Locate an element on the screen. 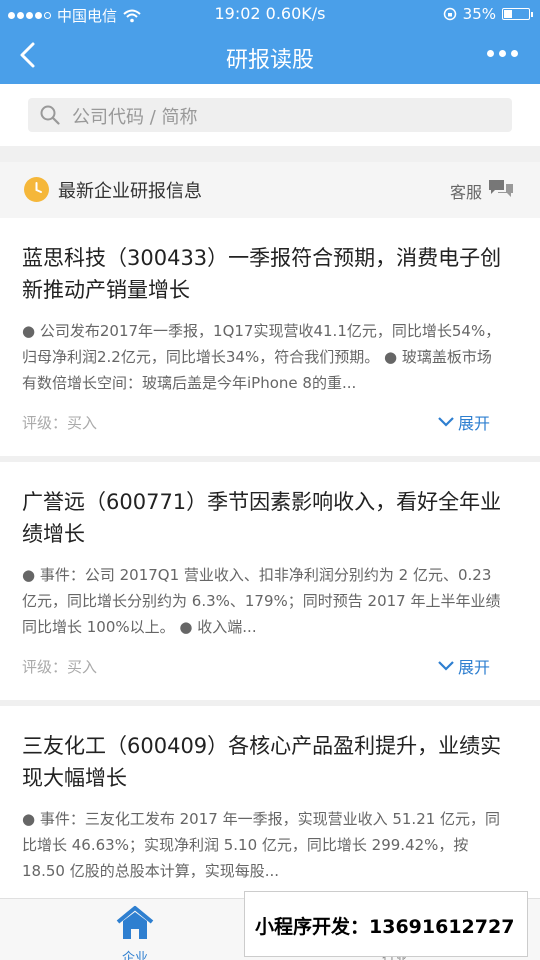 The height and width of the screenshot is (960, 540). rotation-lock-icon is located at coordinates (449, 14).